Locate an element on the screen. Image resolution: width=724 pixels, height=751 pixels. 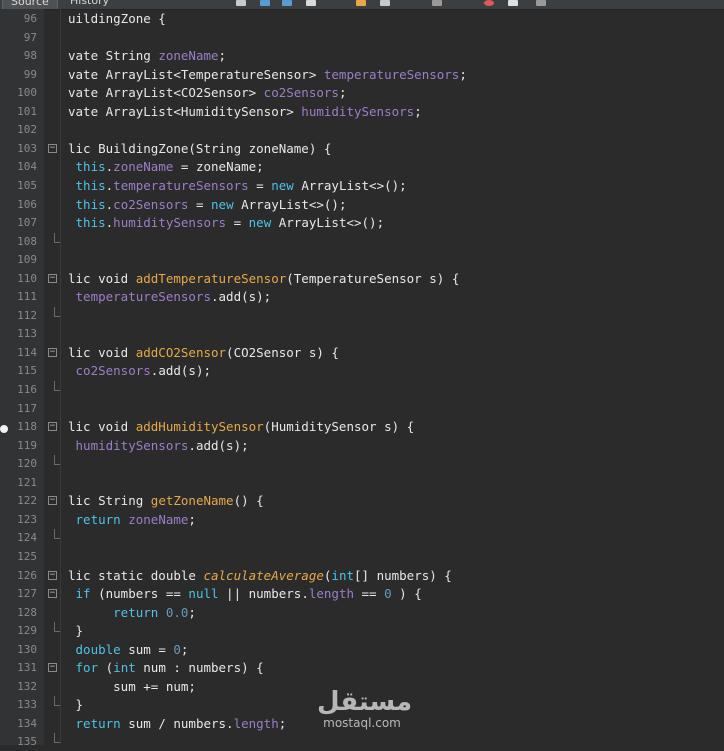
warning-icon is located at coordinates (385, 3).